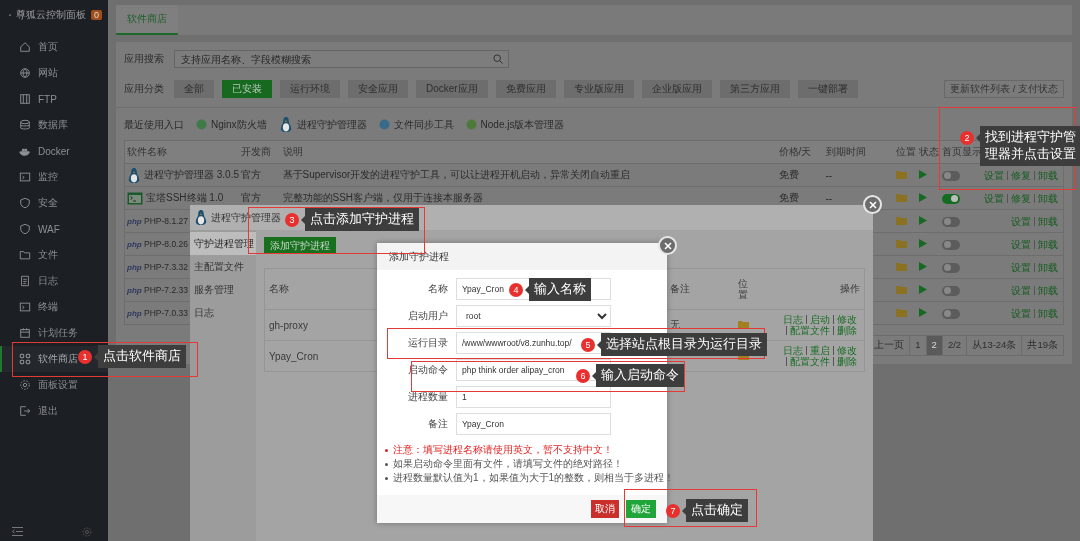 The width and height of the screenshot is (1080, 541). Describe the element at coordinates (144, 89) in the screenshot. I see `category-label: 应用分类` at that location.